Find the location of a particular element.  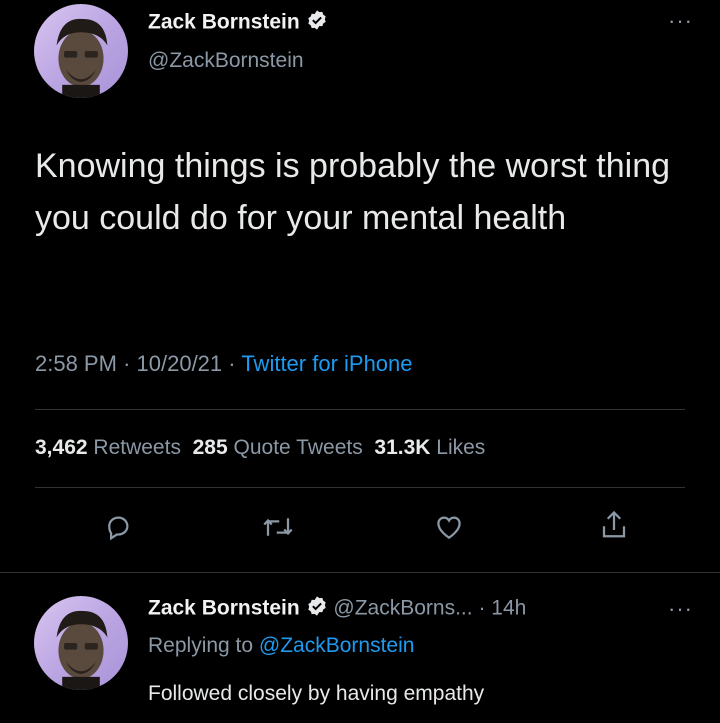

section-divider is located at coordinates (360, 572).